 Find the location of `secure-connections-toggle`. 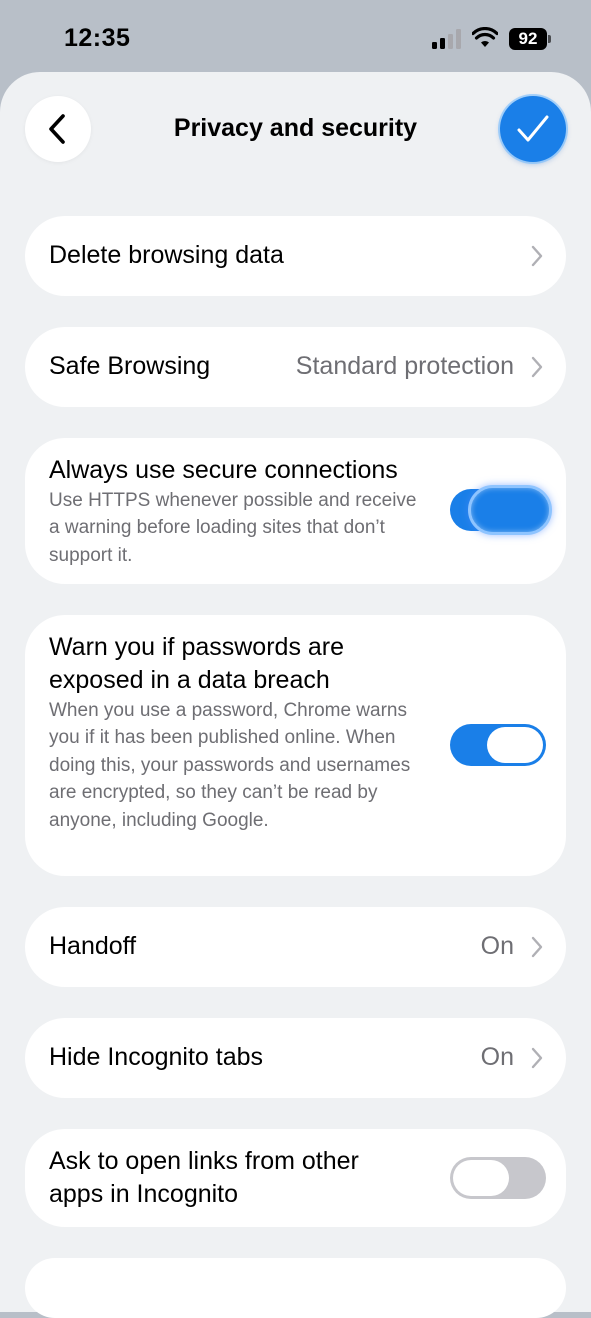

secure-connections-toggle is located at coordinates (501, 510).